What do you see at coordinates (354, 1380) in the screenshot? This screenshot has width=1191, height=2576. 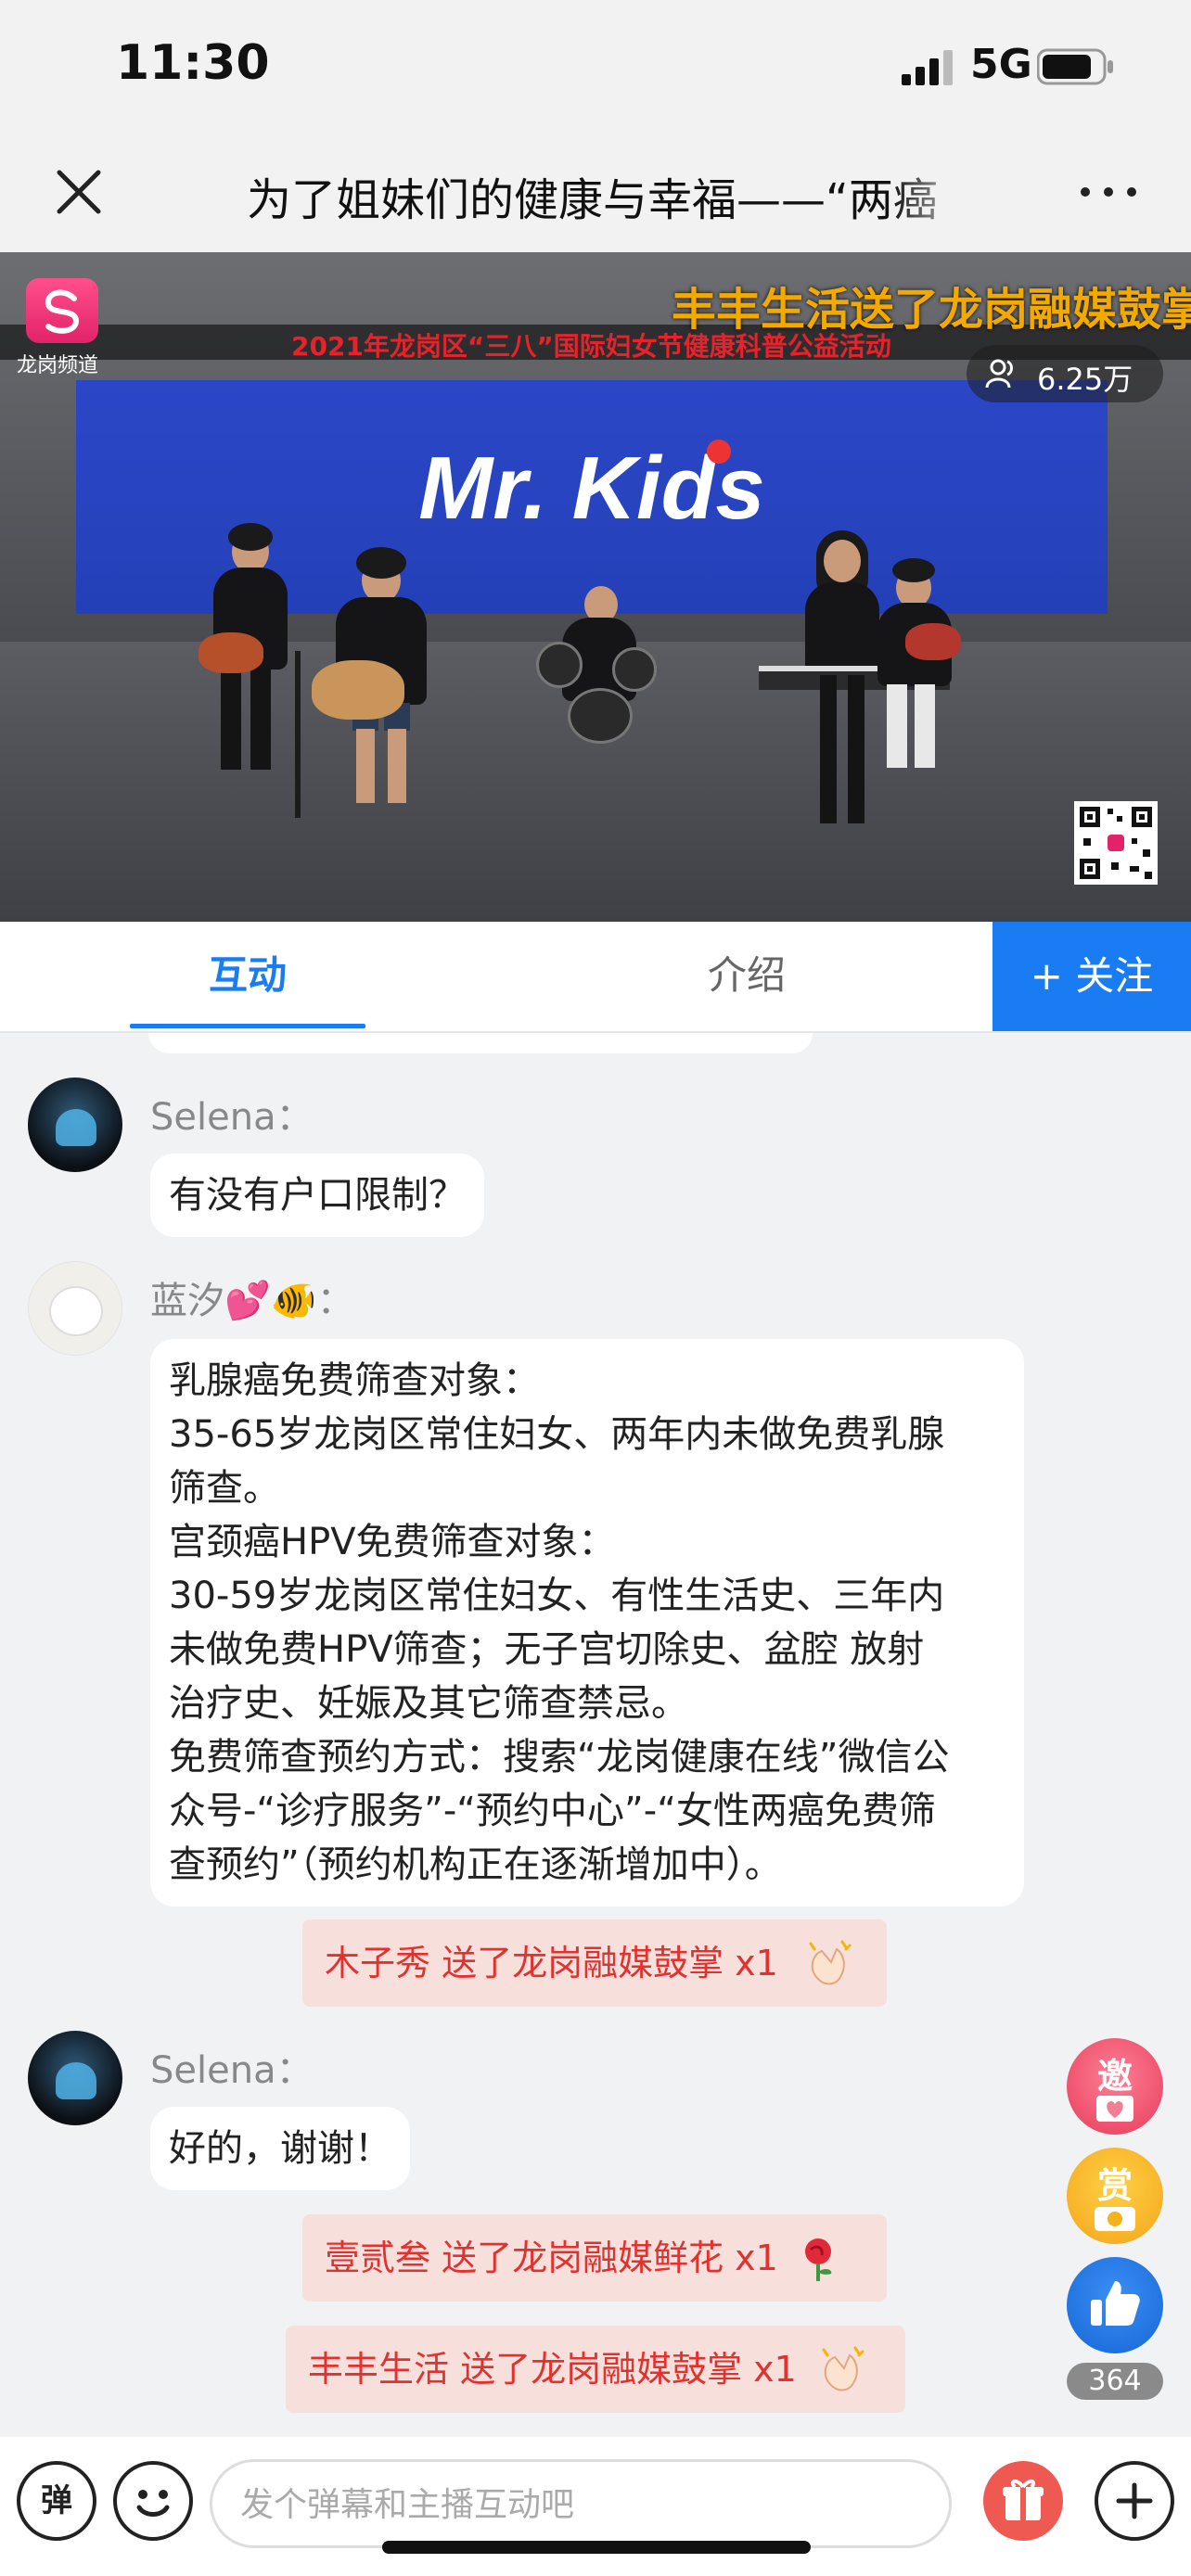 I see `message-line: 乳腺癌免费筛查对象：` at bounding box center [354, 1380].